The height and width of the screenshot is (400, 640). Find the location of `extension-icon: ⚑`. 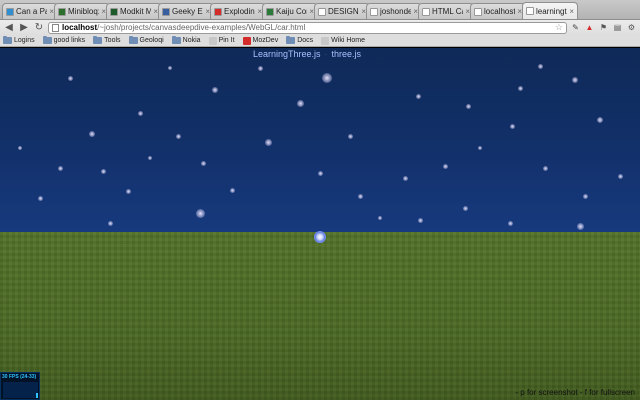

extension-icon: ⚑ is located at coordinates (603, 27).